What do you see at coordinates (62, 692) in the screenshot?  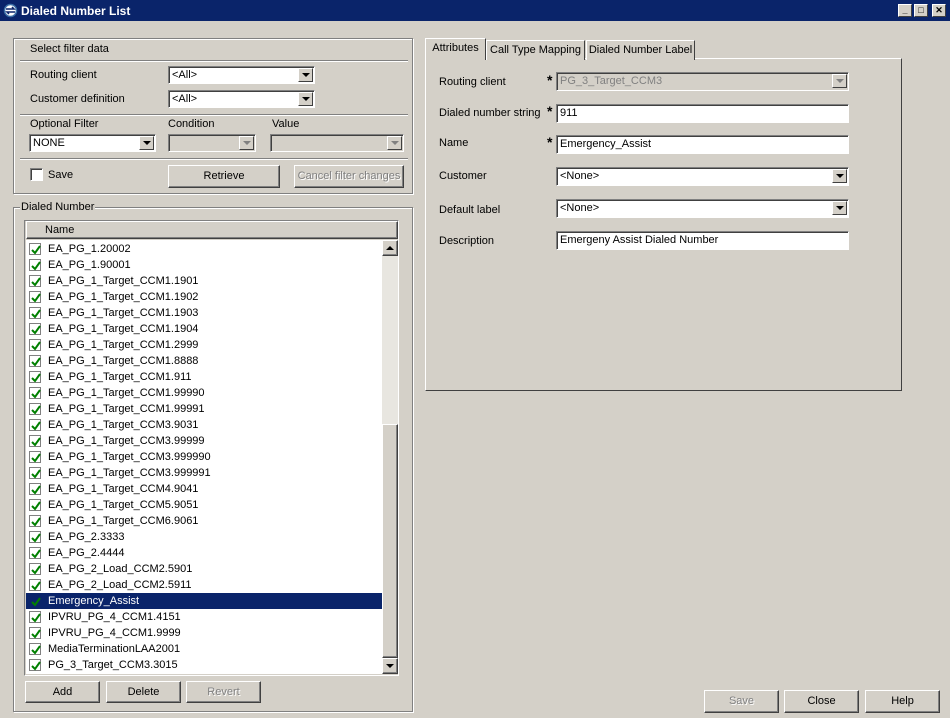 I see `add-button: Add` at bounding box center [62, 692].